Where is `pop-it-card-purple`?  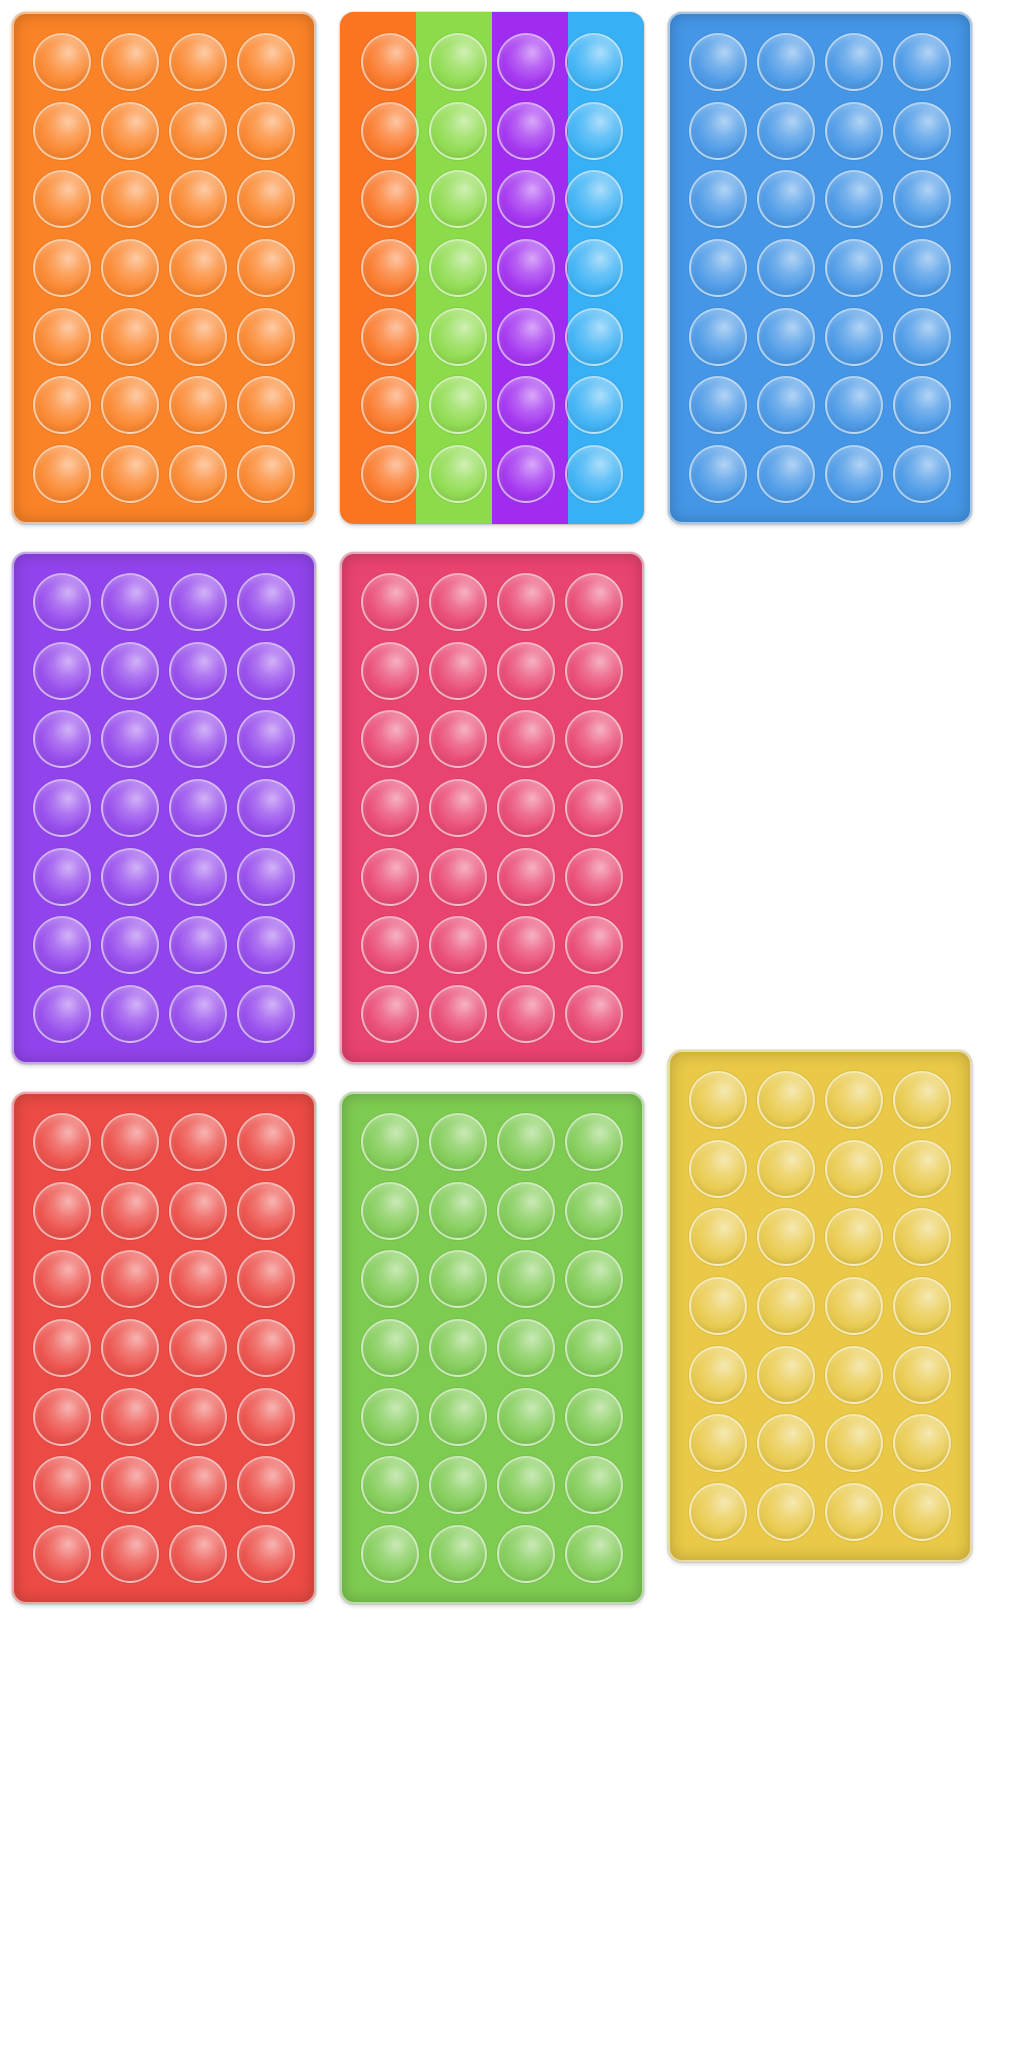
pop-it-card-purple is located at coordinates (164, 808).